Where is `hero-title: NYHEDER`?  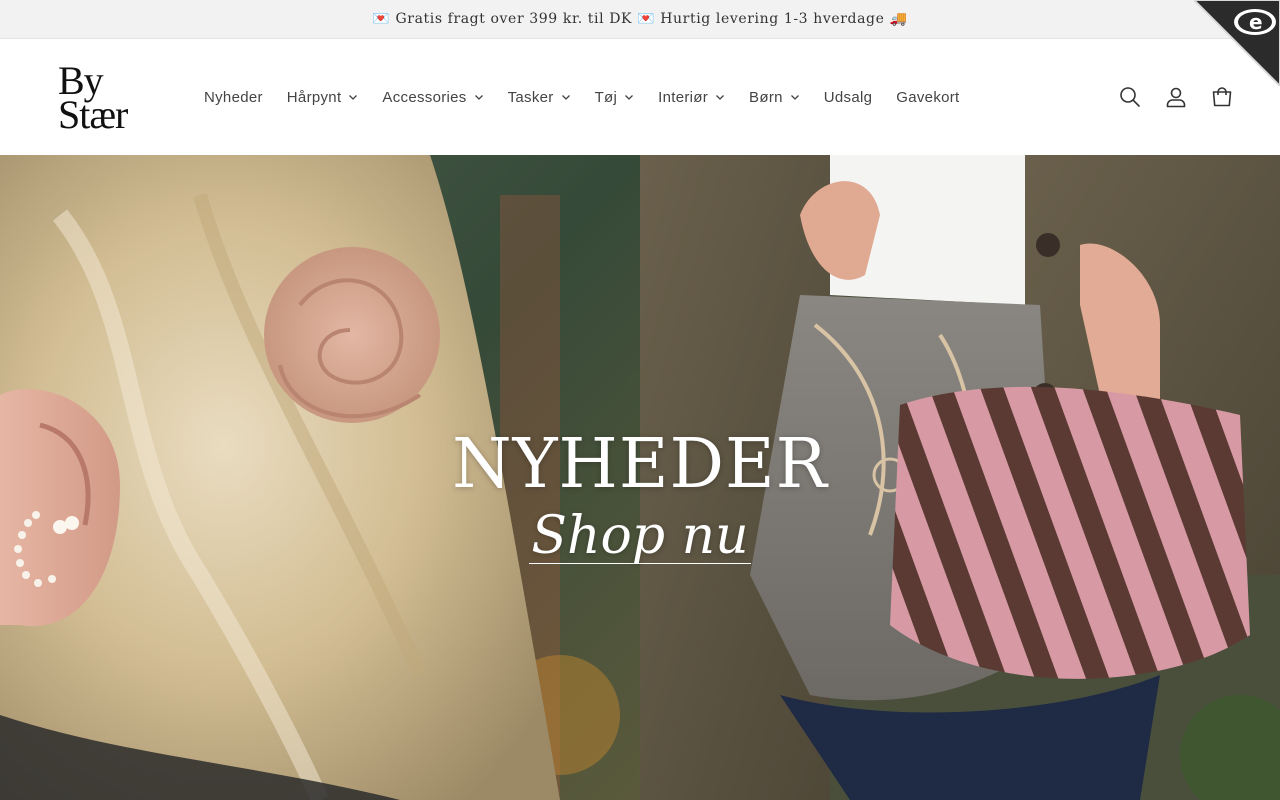 hero-title: NYHEDER is located at coordinates (640, 464).